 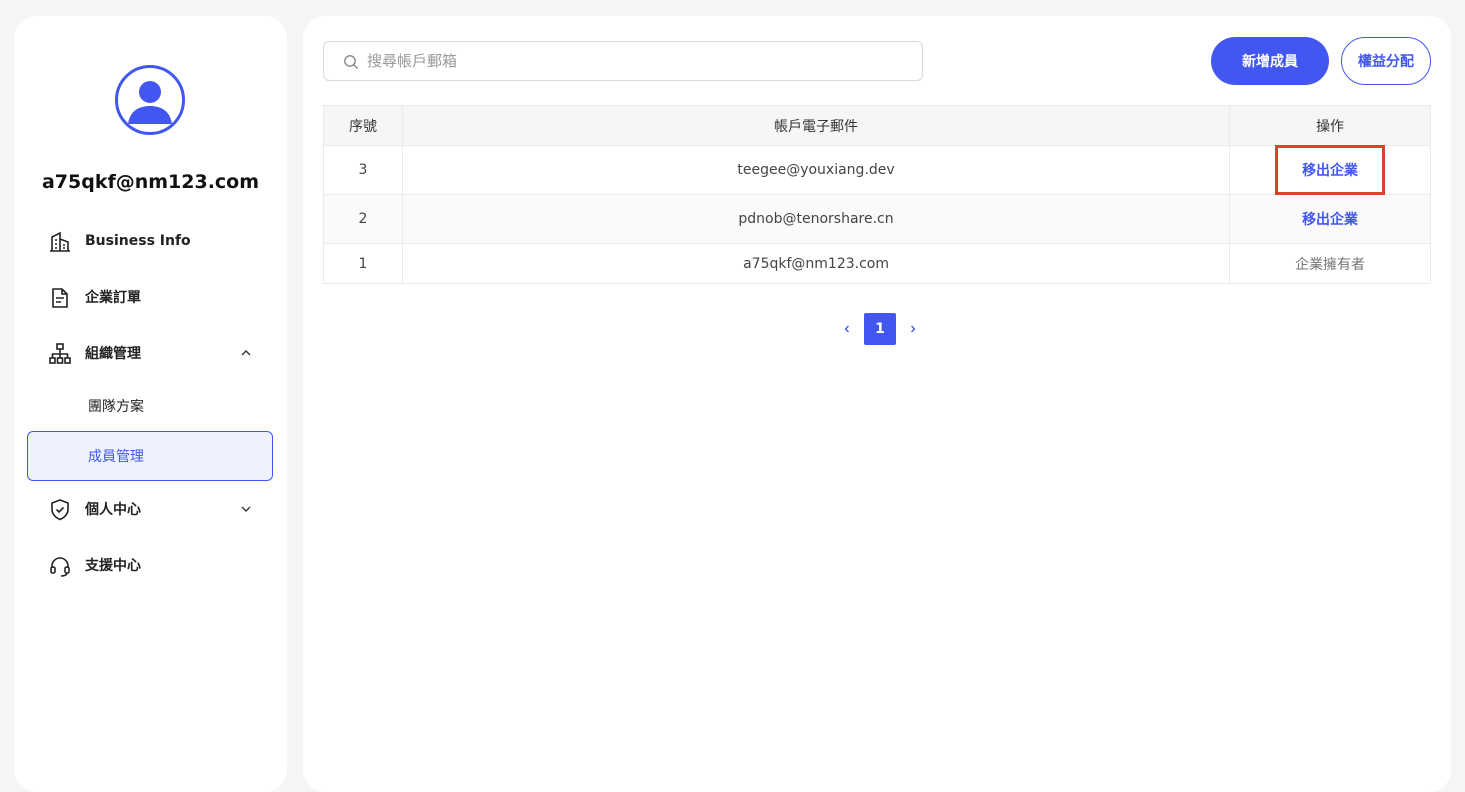 I want to click on shield-icon, so click(x=60, y=510).